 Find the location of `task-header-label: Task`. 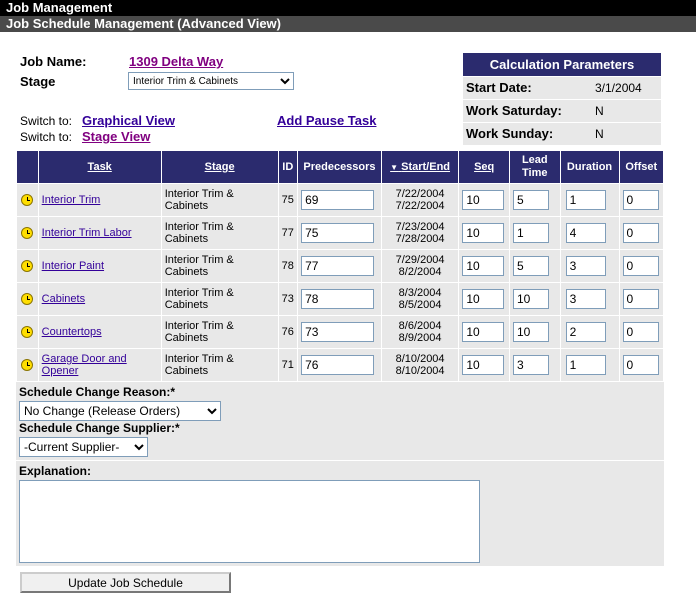

task-header-label: Task is located at coordinates (100, 167).